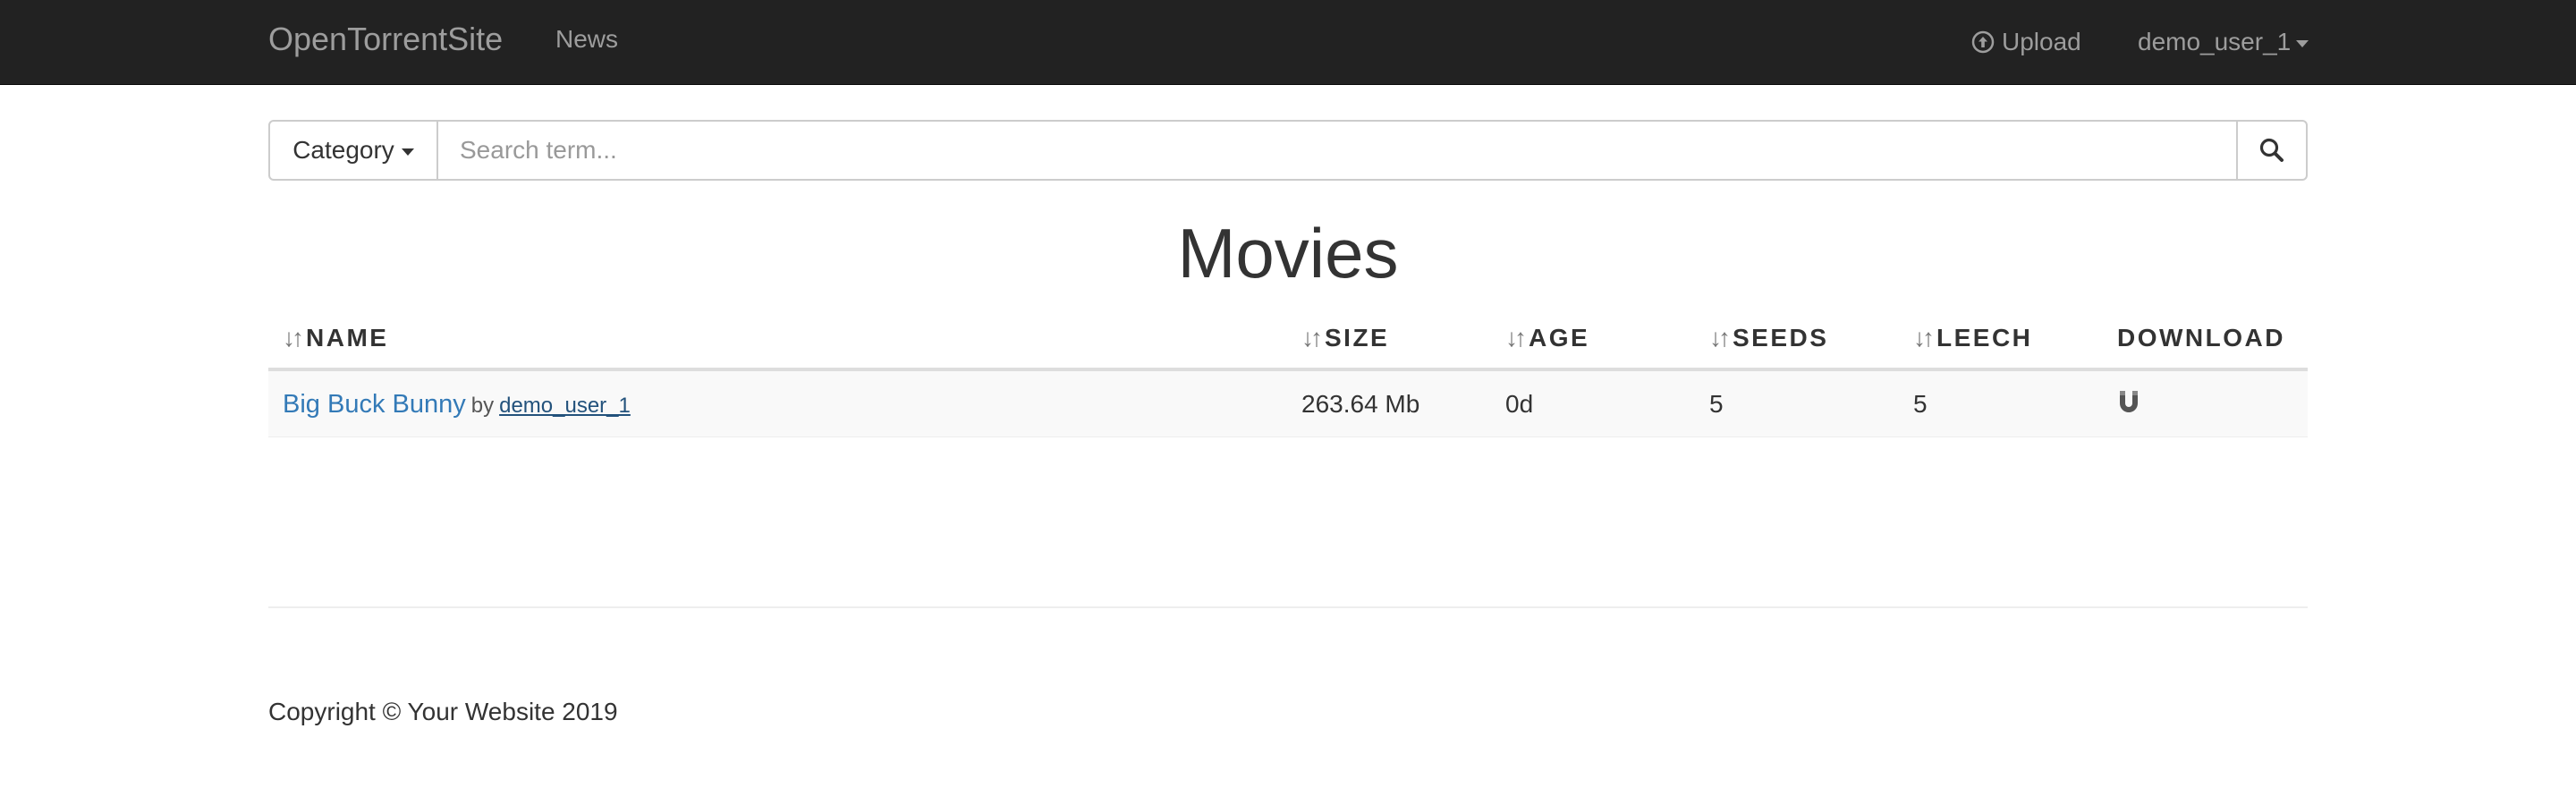 This screenshot has width=2576, height=805. I want to click on column-header-name: ↓↑ NAME, so click(335, 338).